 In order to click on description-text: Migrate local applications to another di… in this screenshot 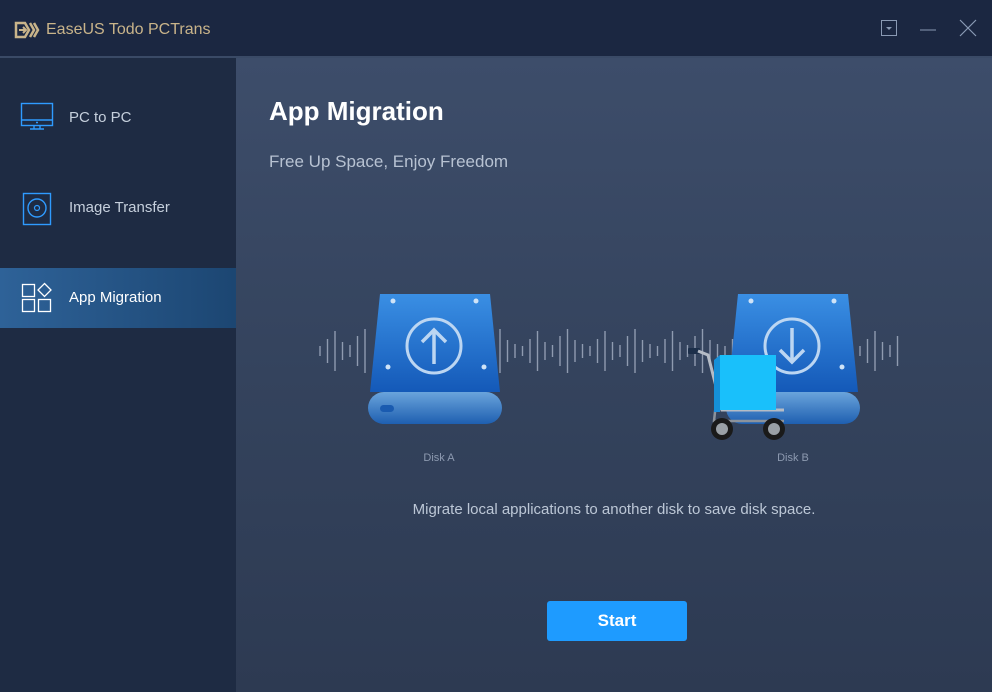, I will do `click(614, 509)`.